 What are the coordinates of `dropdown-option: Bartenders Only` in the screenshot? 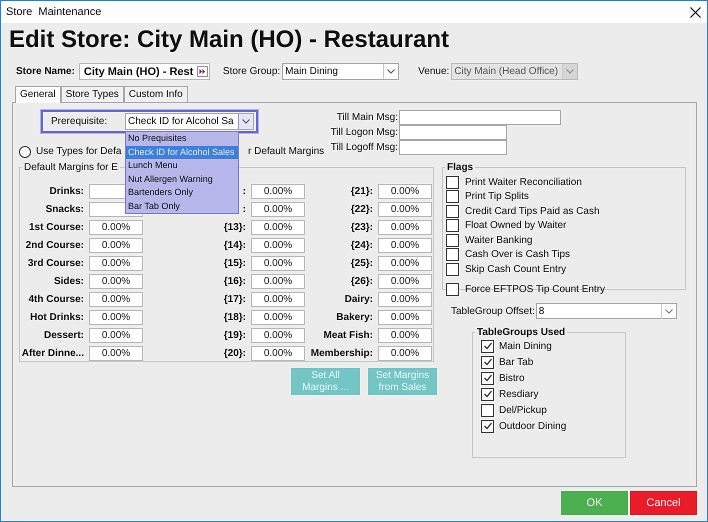 It's located at (182, 193).